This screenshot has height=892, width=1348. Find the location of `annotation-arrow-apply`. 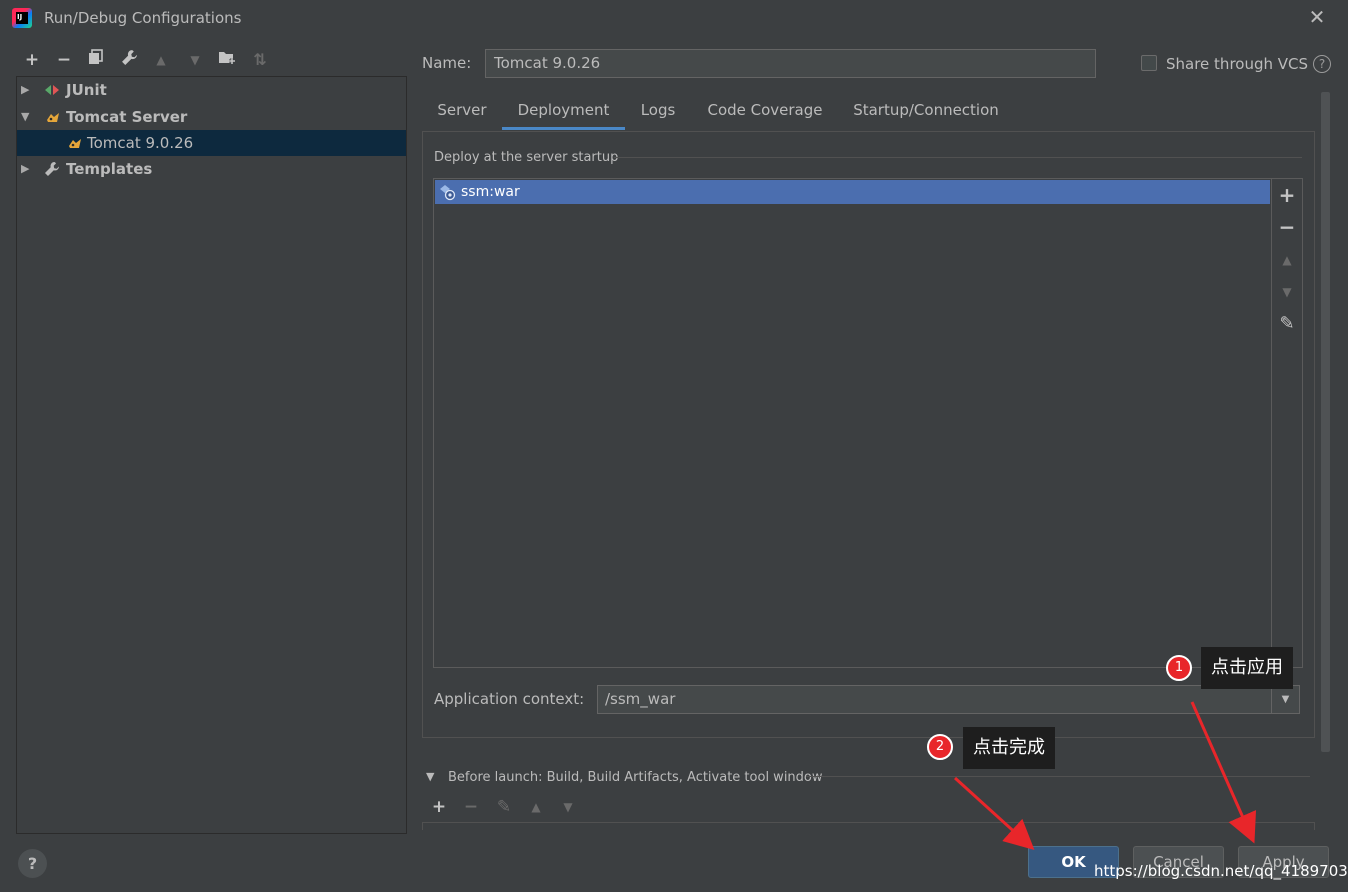

annotation-arrow-apply is located at coordinates (1223, 772).